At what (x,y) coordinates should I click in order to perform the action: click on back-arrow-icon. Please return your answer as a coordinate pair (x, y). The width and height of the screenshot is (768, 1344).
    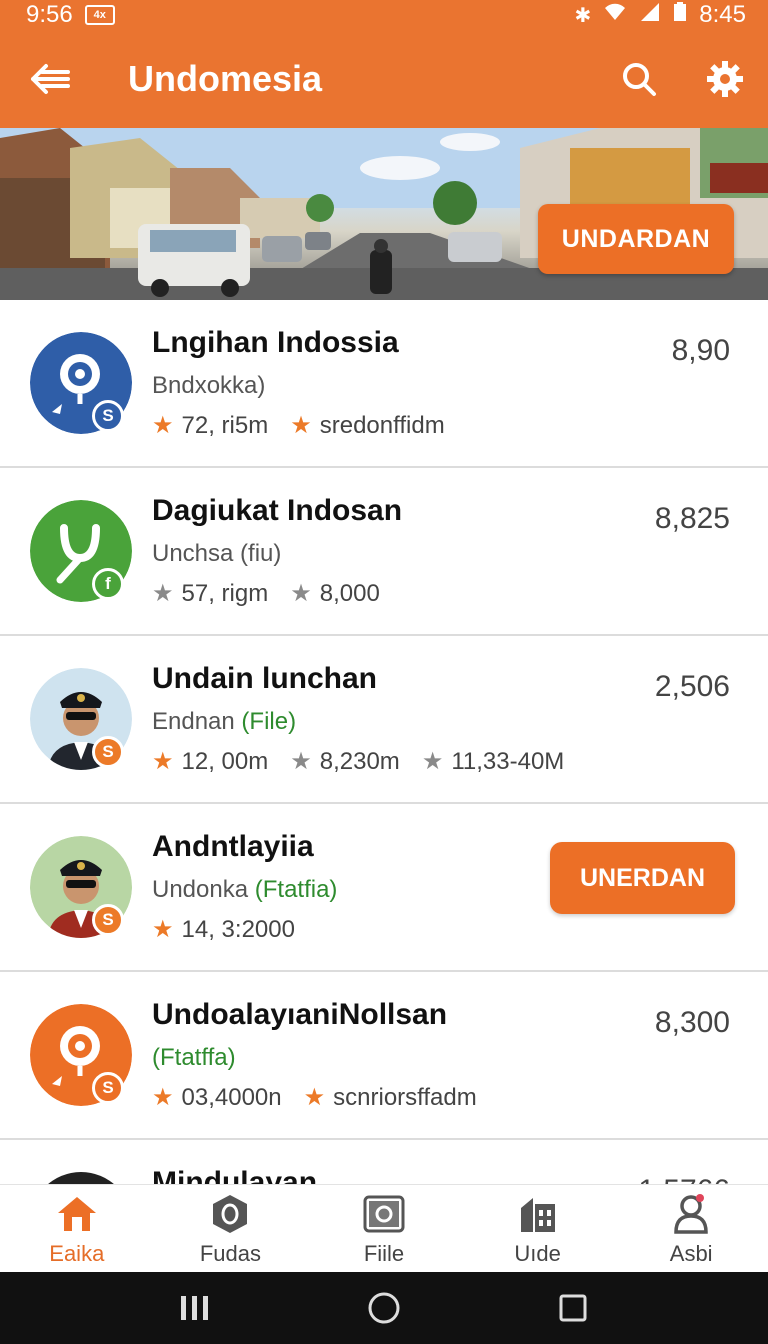
    Looking at the image, I should click on (50, 79).